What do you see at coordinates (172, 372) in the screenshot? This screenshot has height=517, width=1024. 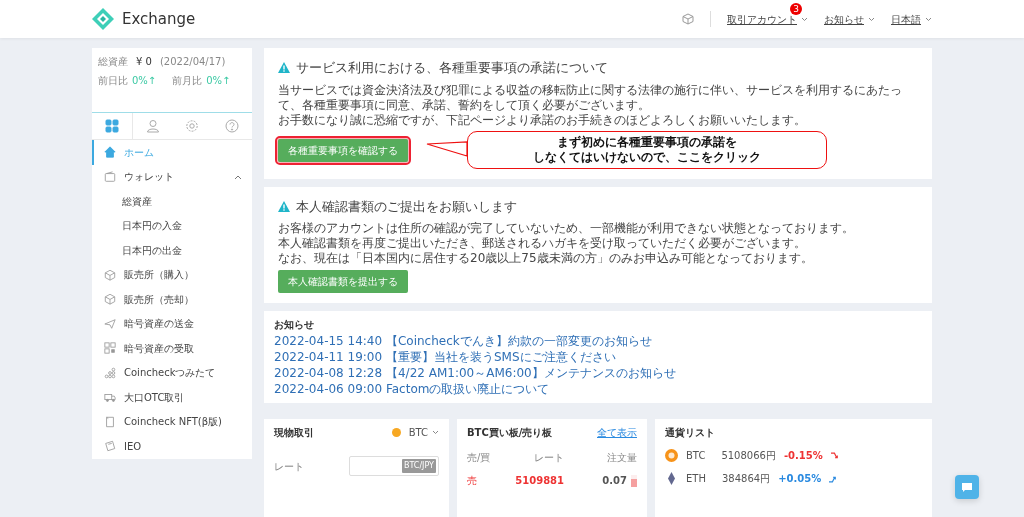 I see `sidebar-item: Coincheckつみたて` at bounding box center [172, 372].